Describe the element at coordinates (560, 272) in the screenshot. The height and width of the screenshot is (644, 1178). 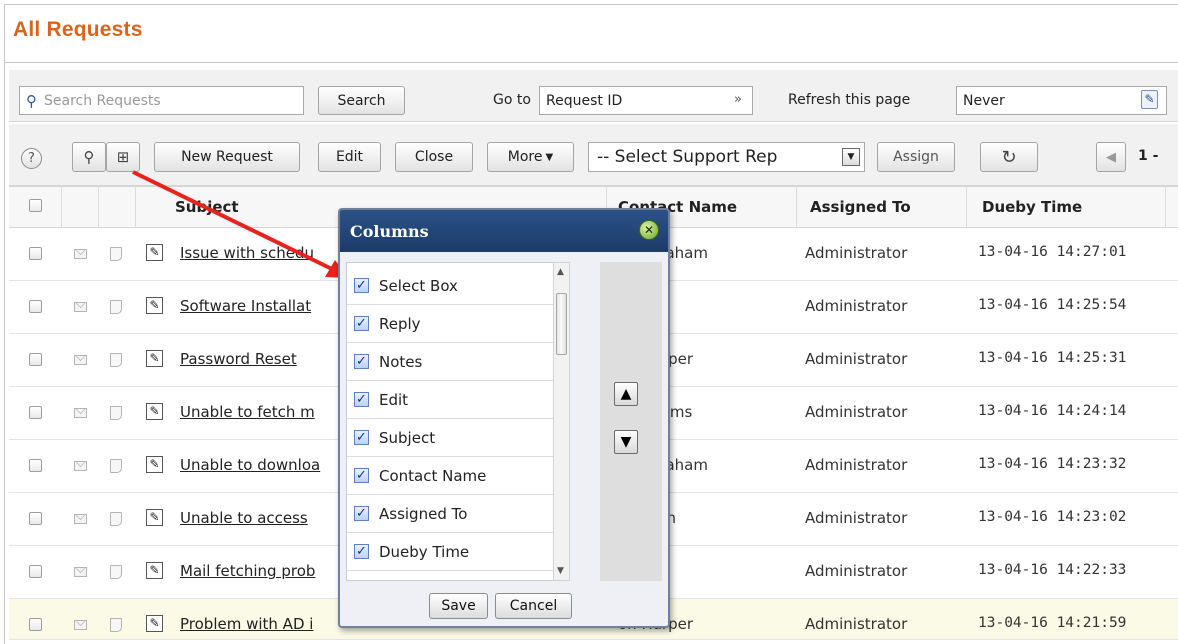
I see `scroll-up-icon: ▲` at that location.